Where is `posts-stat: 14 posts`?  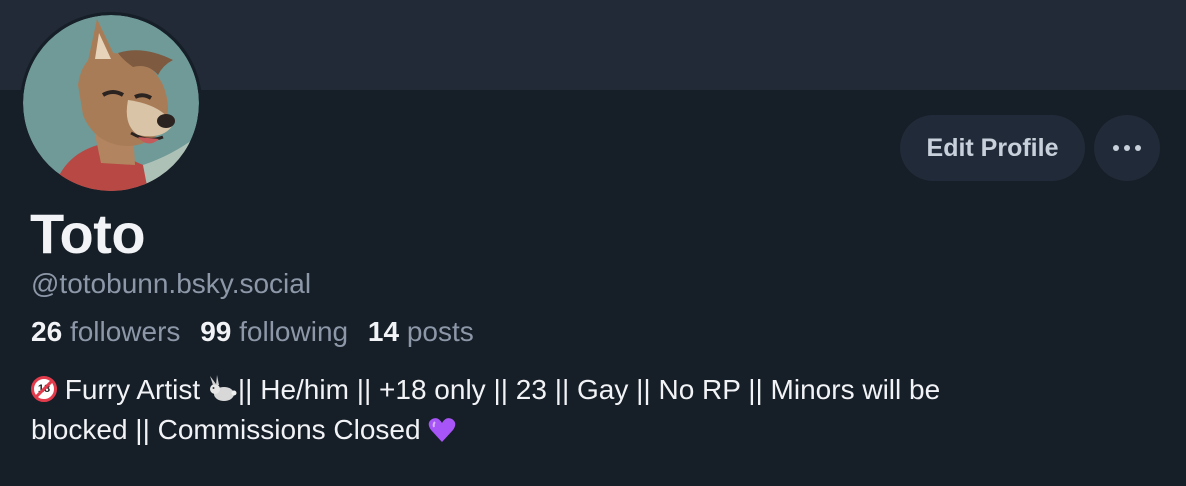 posts-stat: 14 posts is located at coordinates (421, 332).